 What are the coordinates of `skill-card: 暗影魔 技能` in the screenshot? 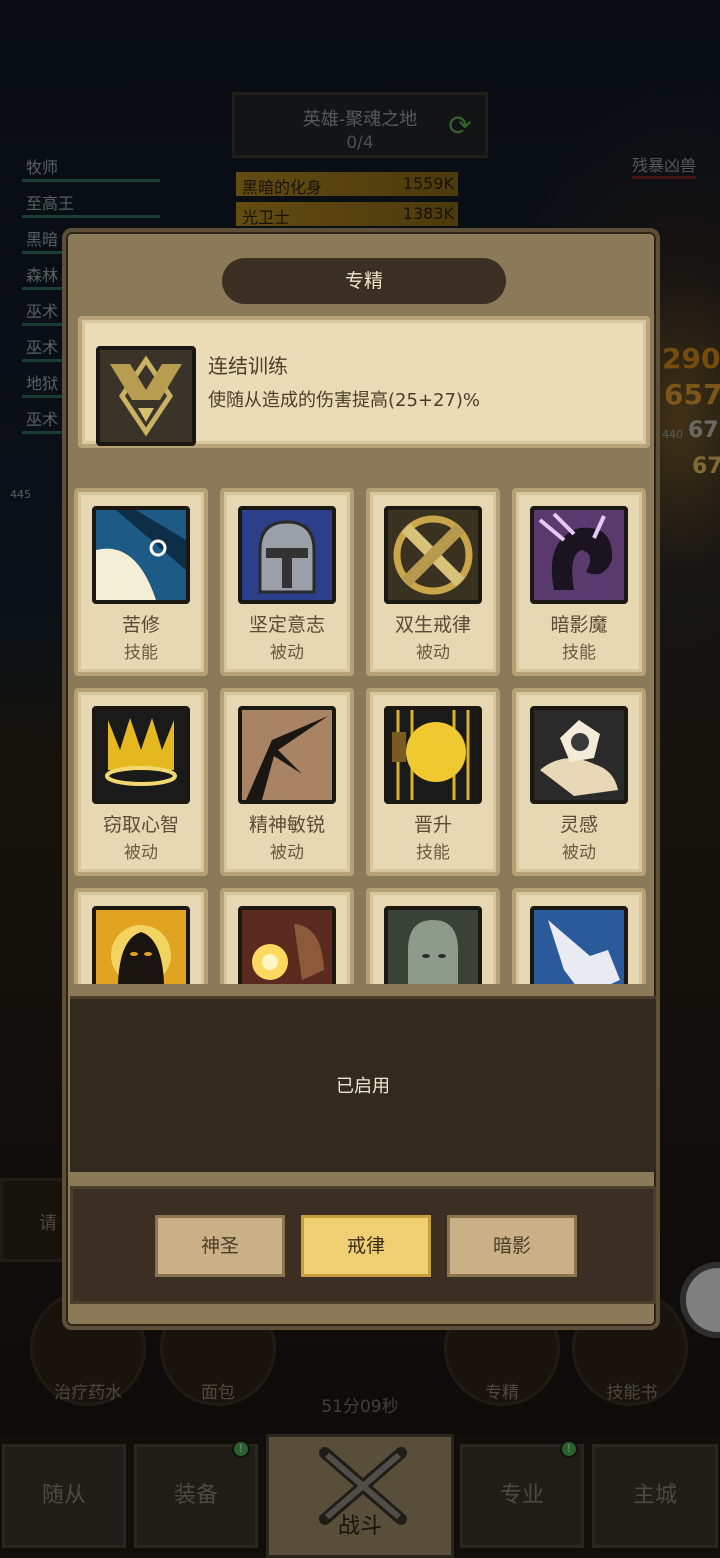 It's located at (579, 582).